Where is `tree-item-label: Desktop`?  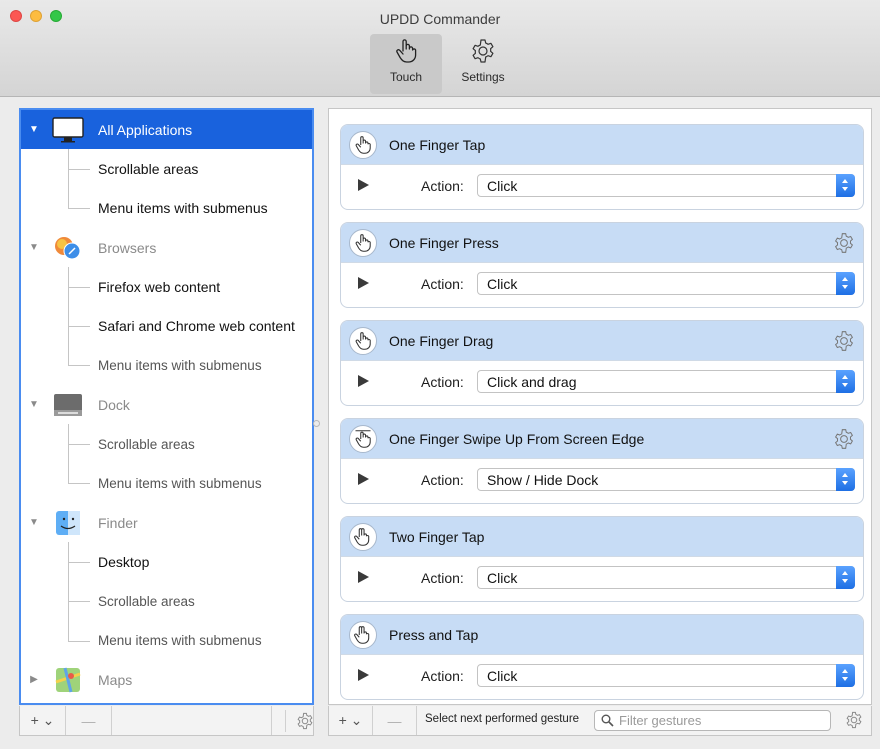
tree-item-label: Desktop is located at coordinates (124, 561).